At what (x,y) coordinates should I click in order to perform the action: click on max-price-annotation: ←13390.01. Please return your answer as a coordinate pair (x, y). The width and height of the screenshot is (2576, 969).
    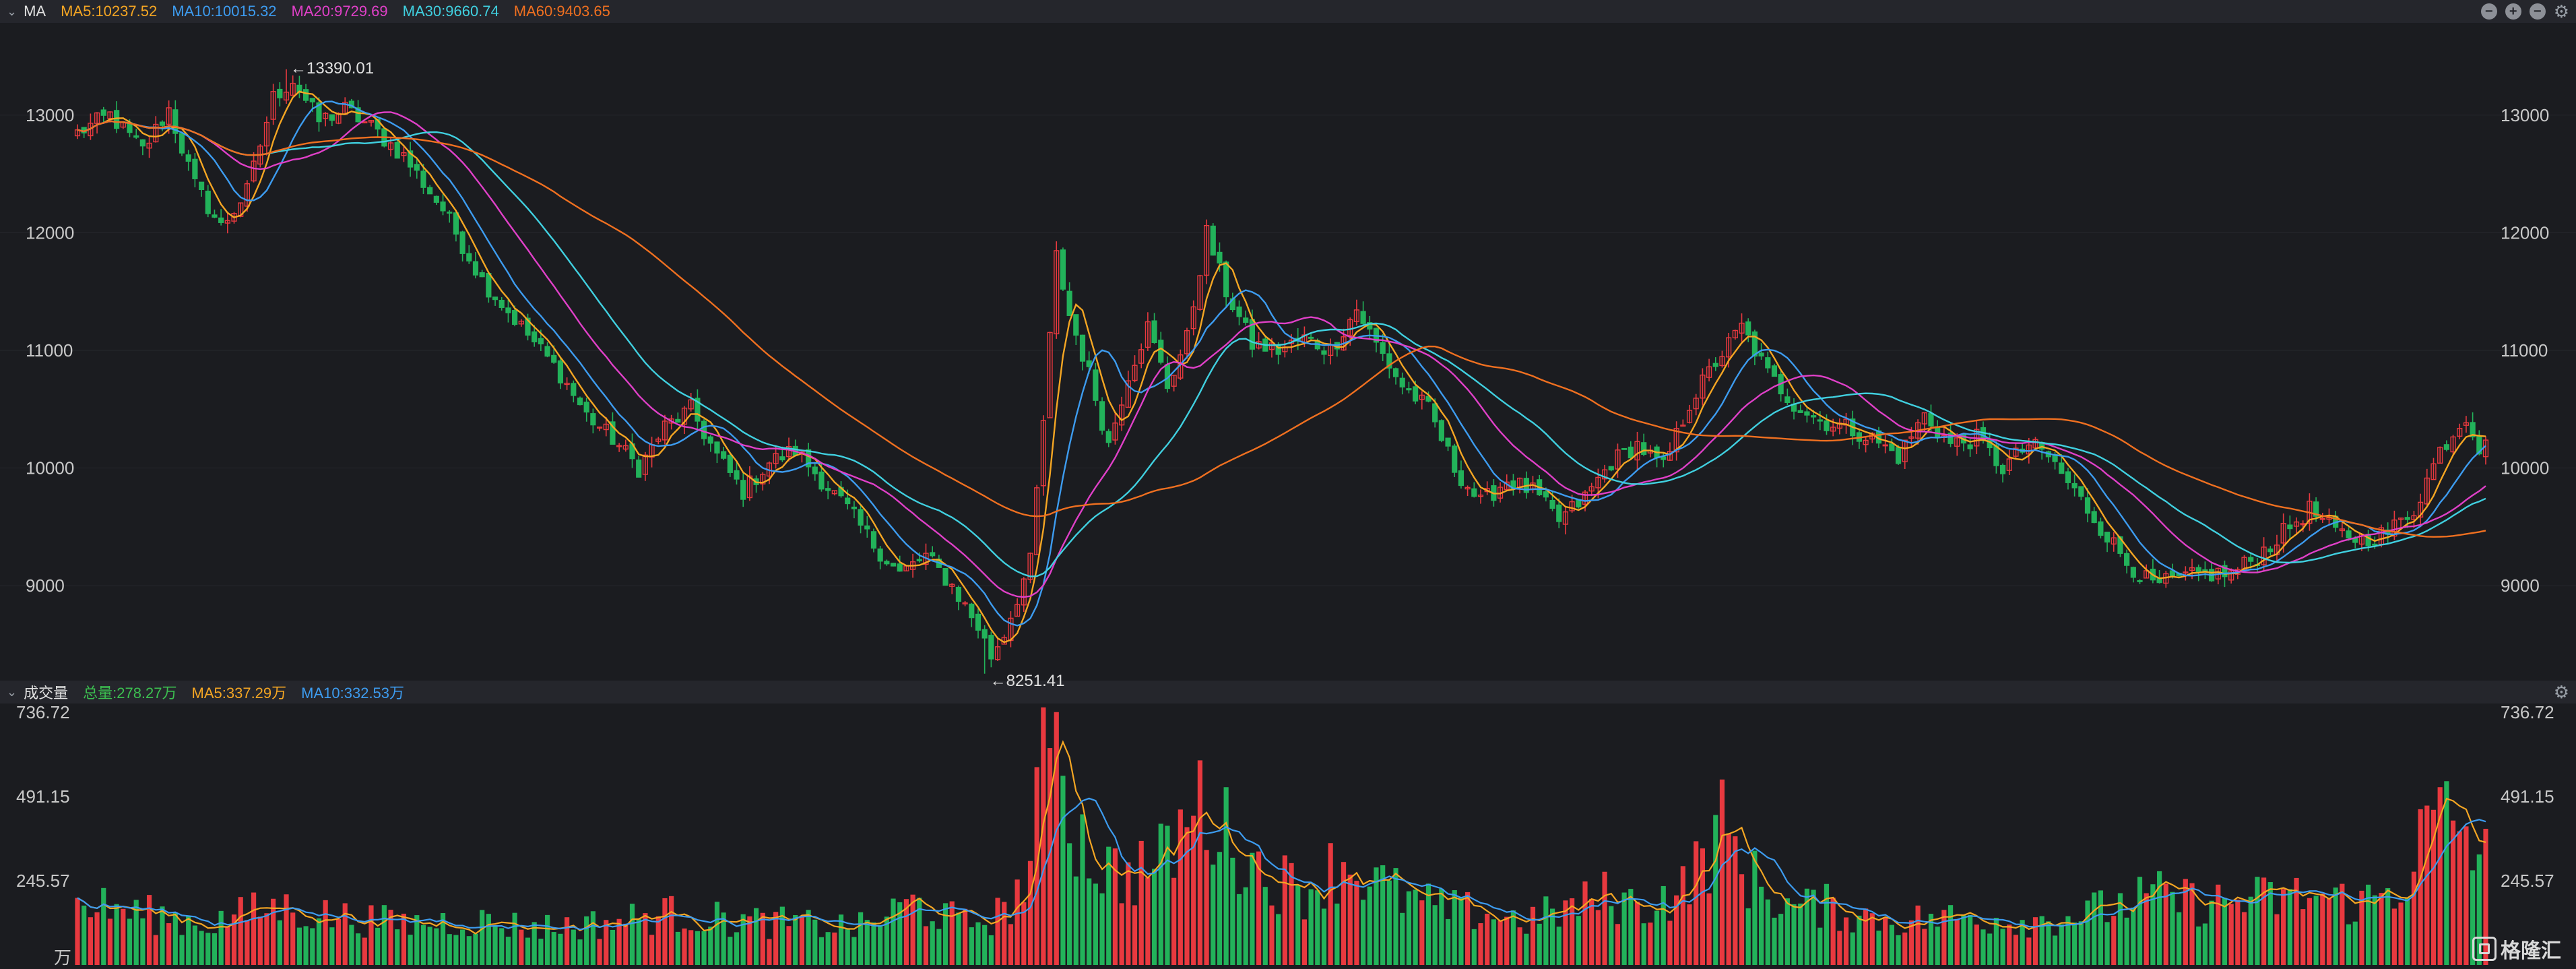
    Looking at the image, I should click on (332, 68).